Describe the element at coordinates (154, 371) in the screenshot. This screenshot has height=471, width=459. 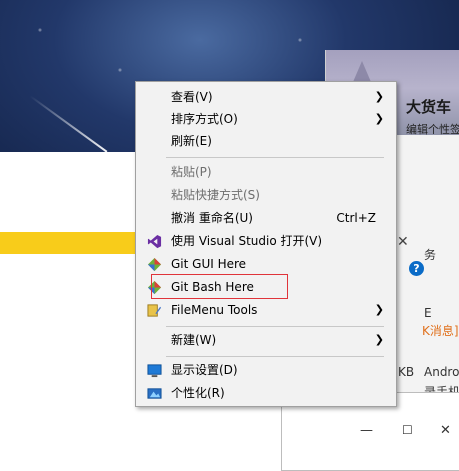
I see `display-settings-icon` at that location.